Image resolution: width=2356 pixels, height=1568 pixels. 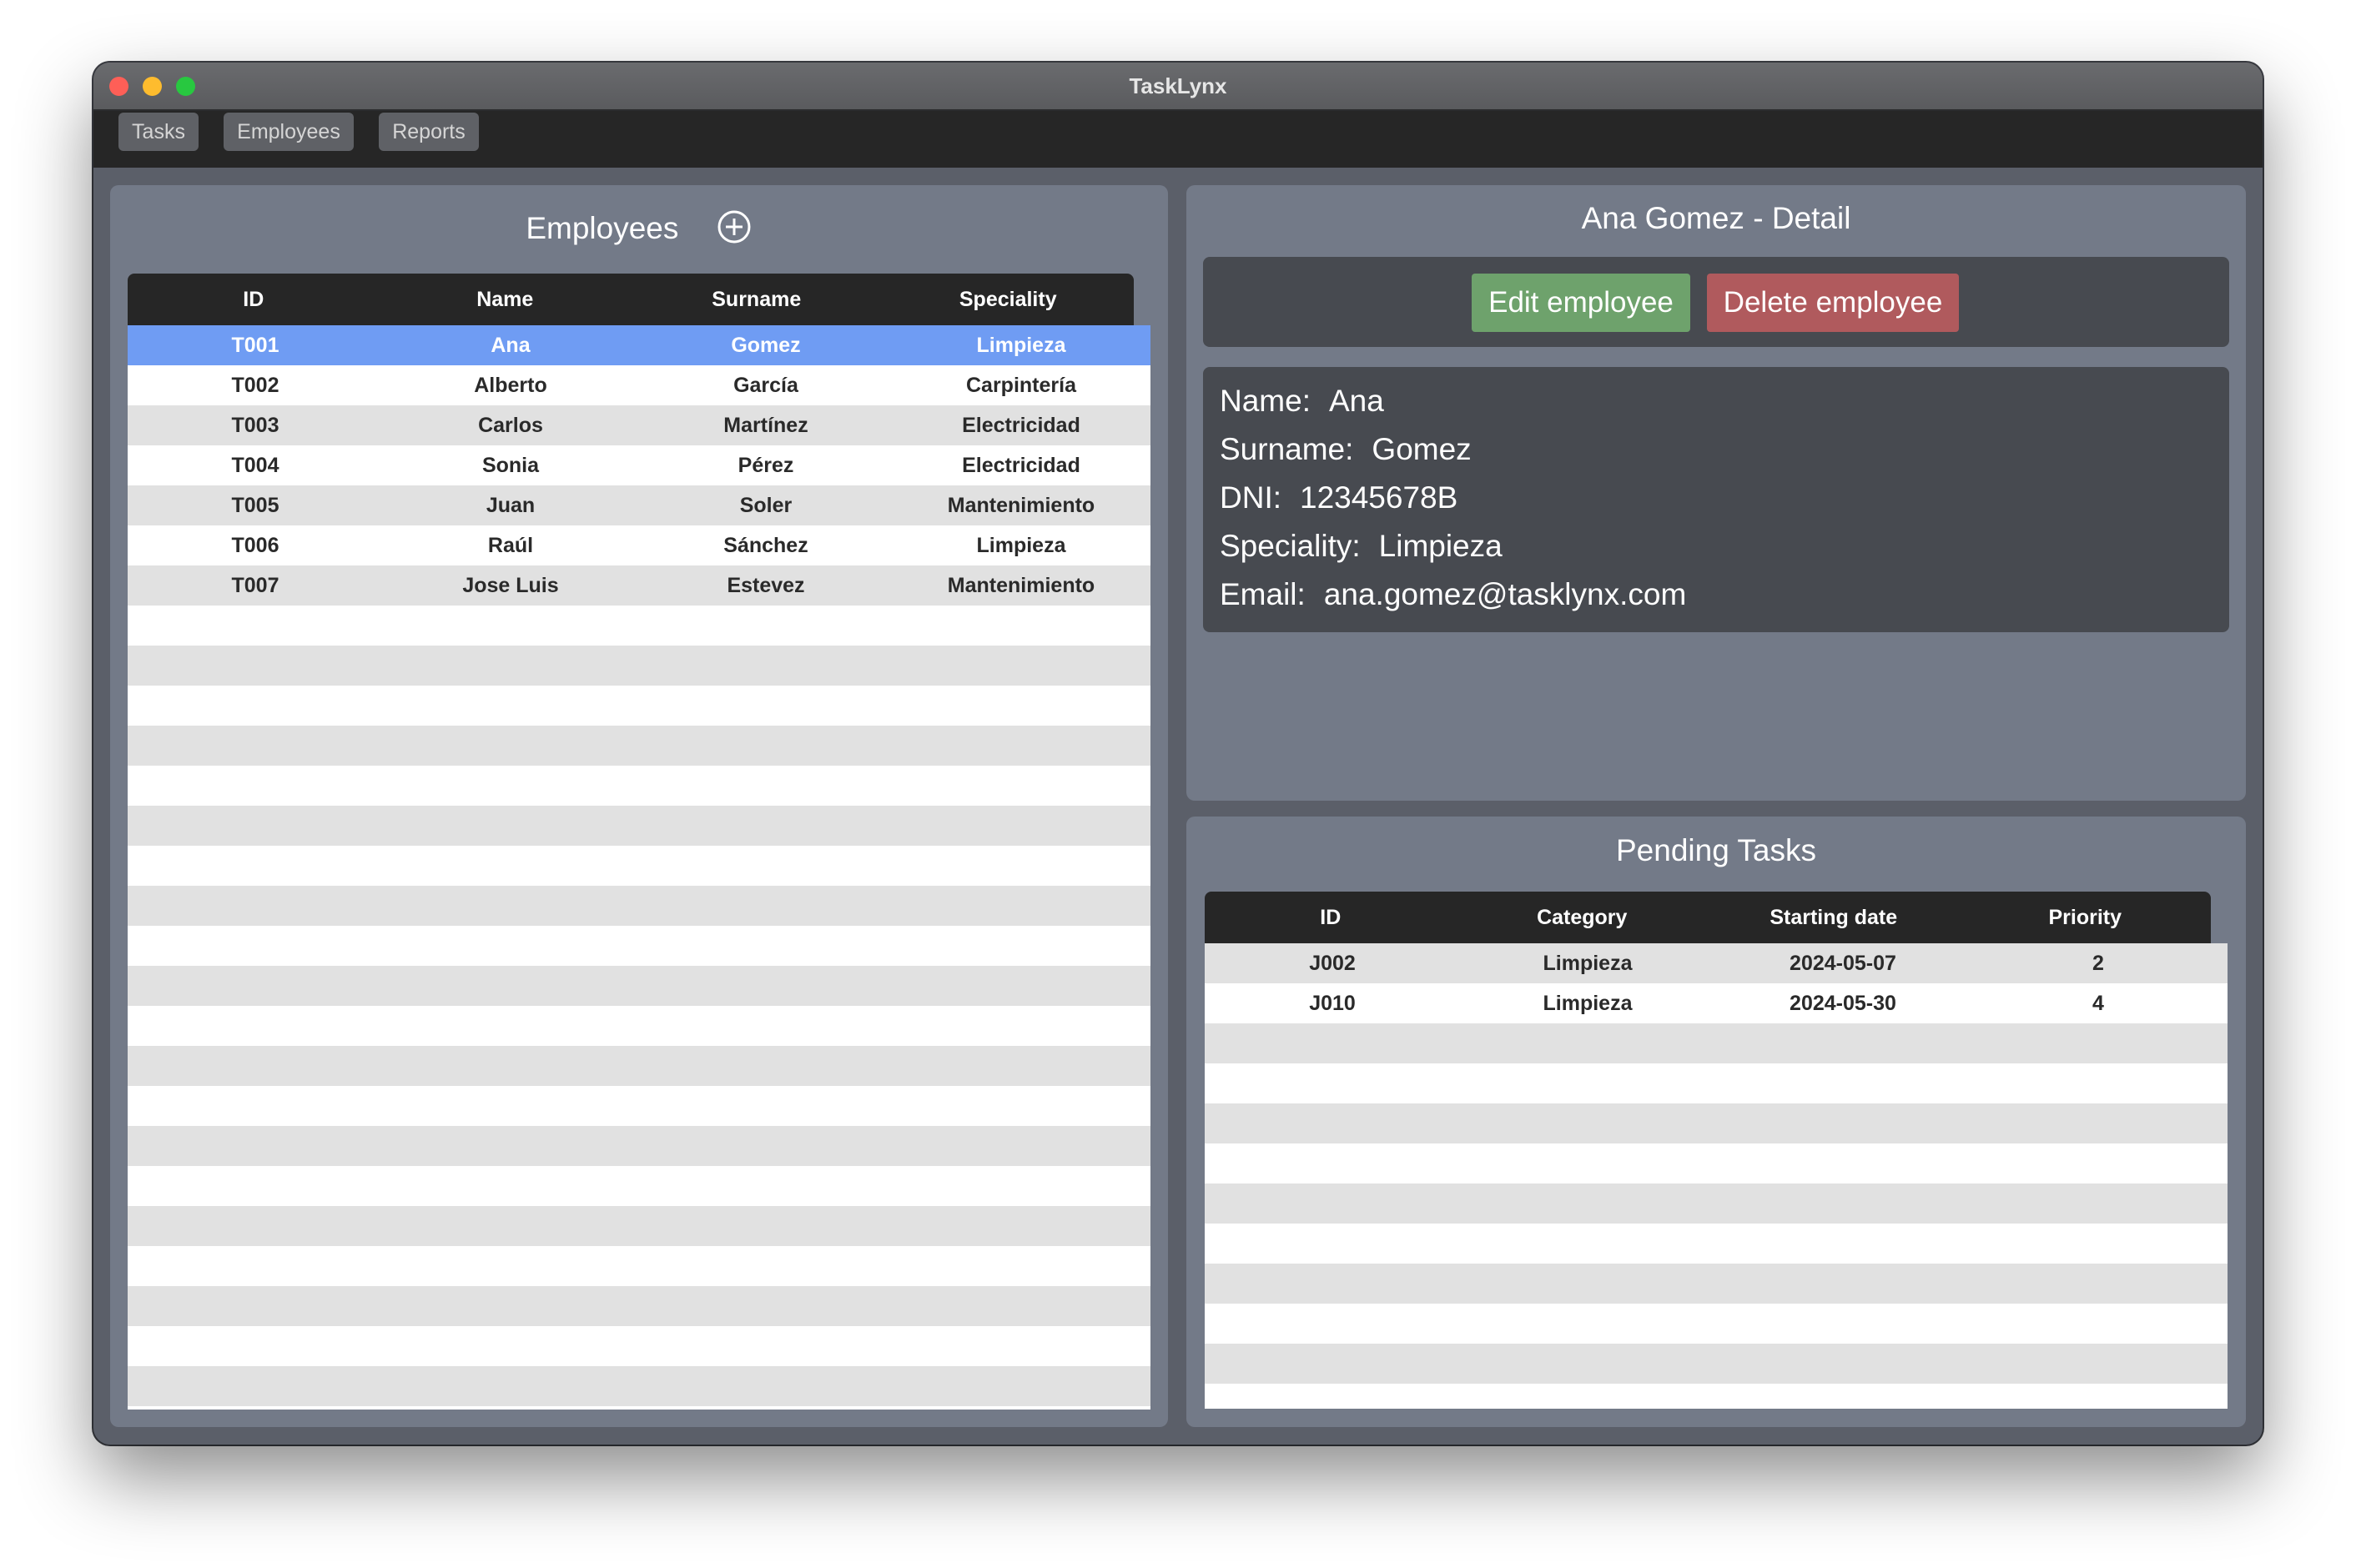 What do you see at coordinates (1843, 1003) in the screenshot?
I see `table-cell: 2024-05-30` at bounding box center [1843, 1003].